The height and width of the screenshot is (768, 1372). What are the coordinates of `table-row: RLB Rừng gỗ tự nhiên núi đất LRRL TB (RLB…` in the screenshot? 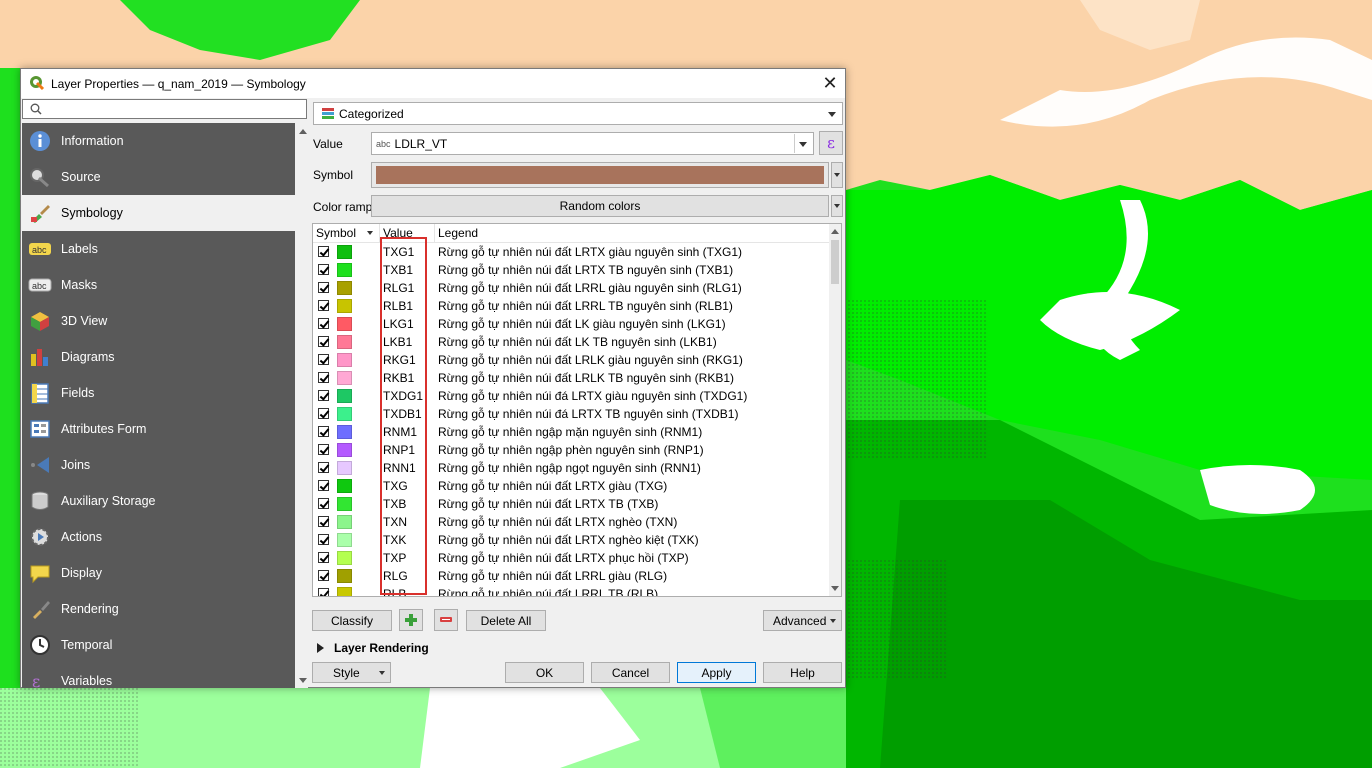 It's located at (571, 590).